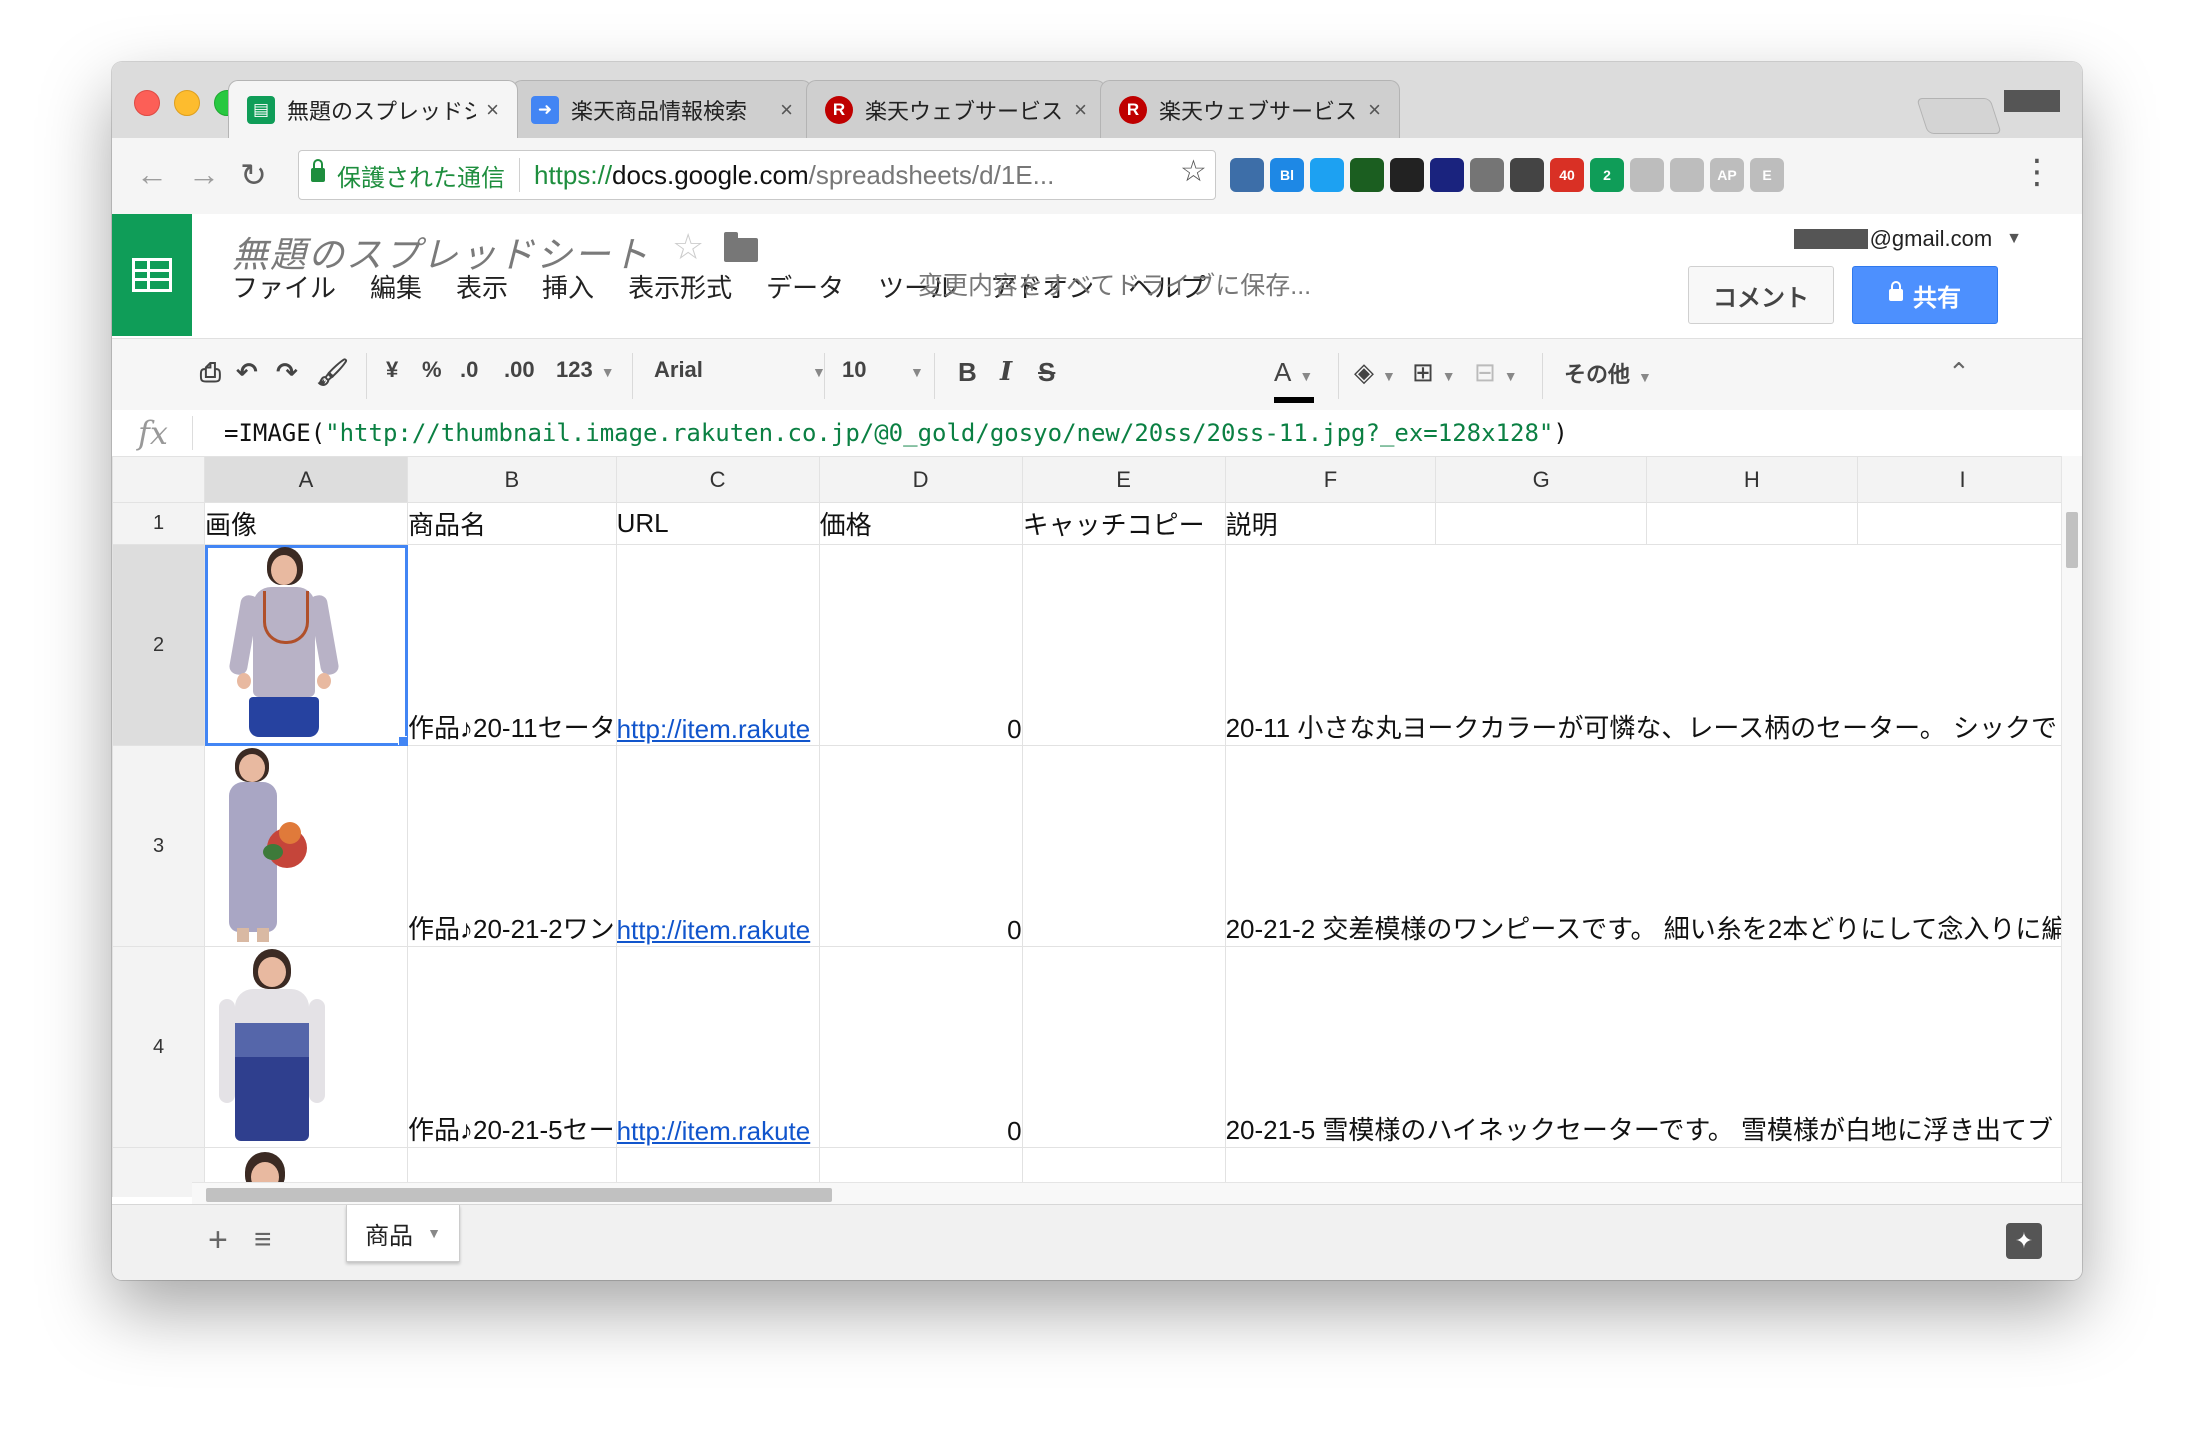 Image resolution: width=2188 pixels, height=1438 pixels. What do you see at coordinates (585, 370) in the screenshot?
I see `number-format-dropdown: 123 ▼` at bounding box center [585, 370].